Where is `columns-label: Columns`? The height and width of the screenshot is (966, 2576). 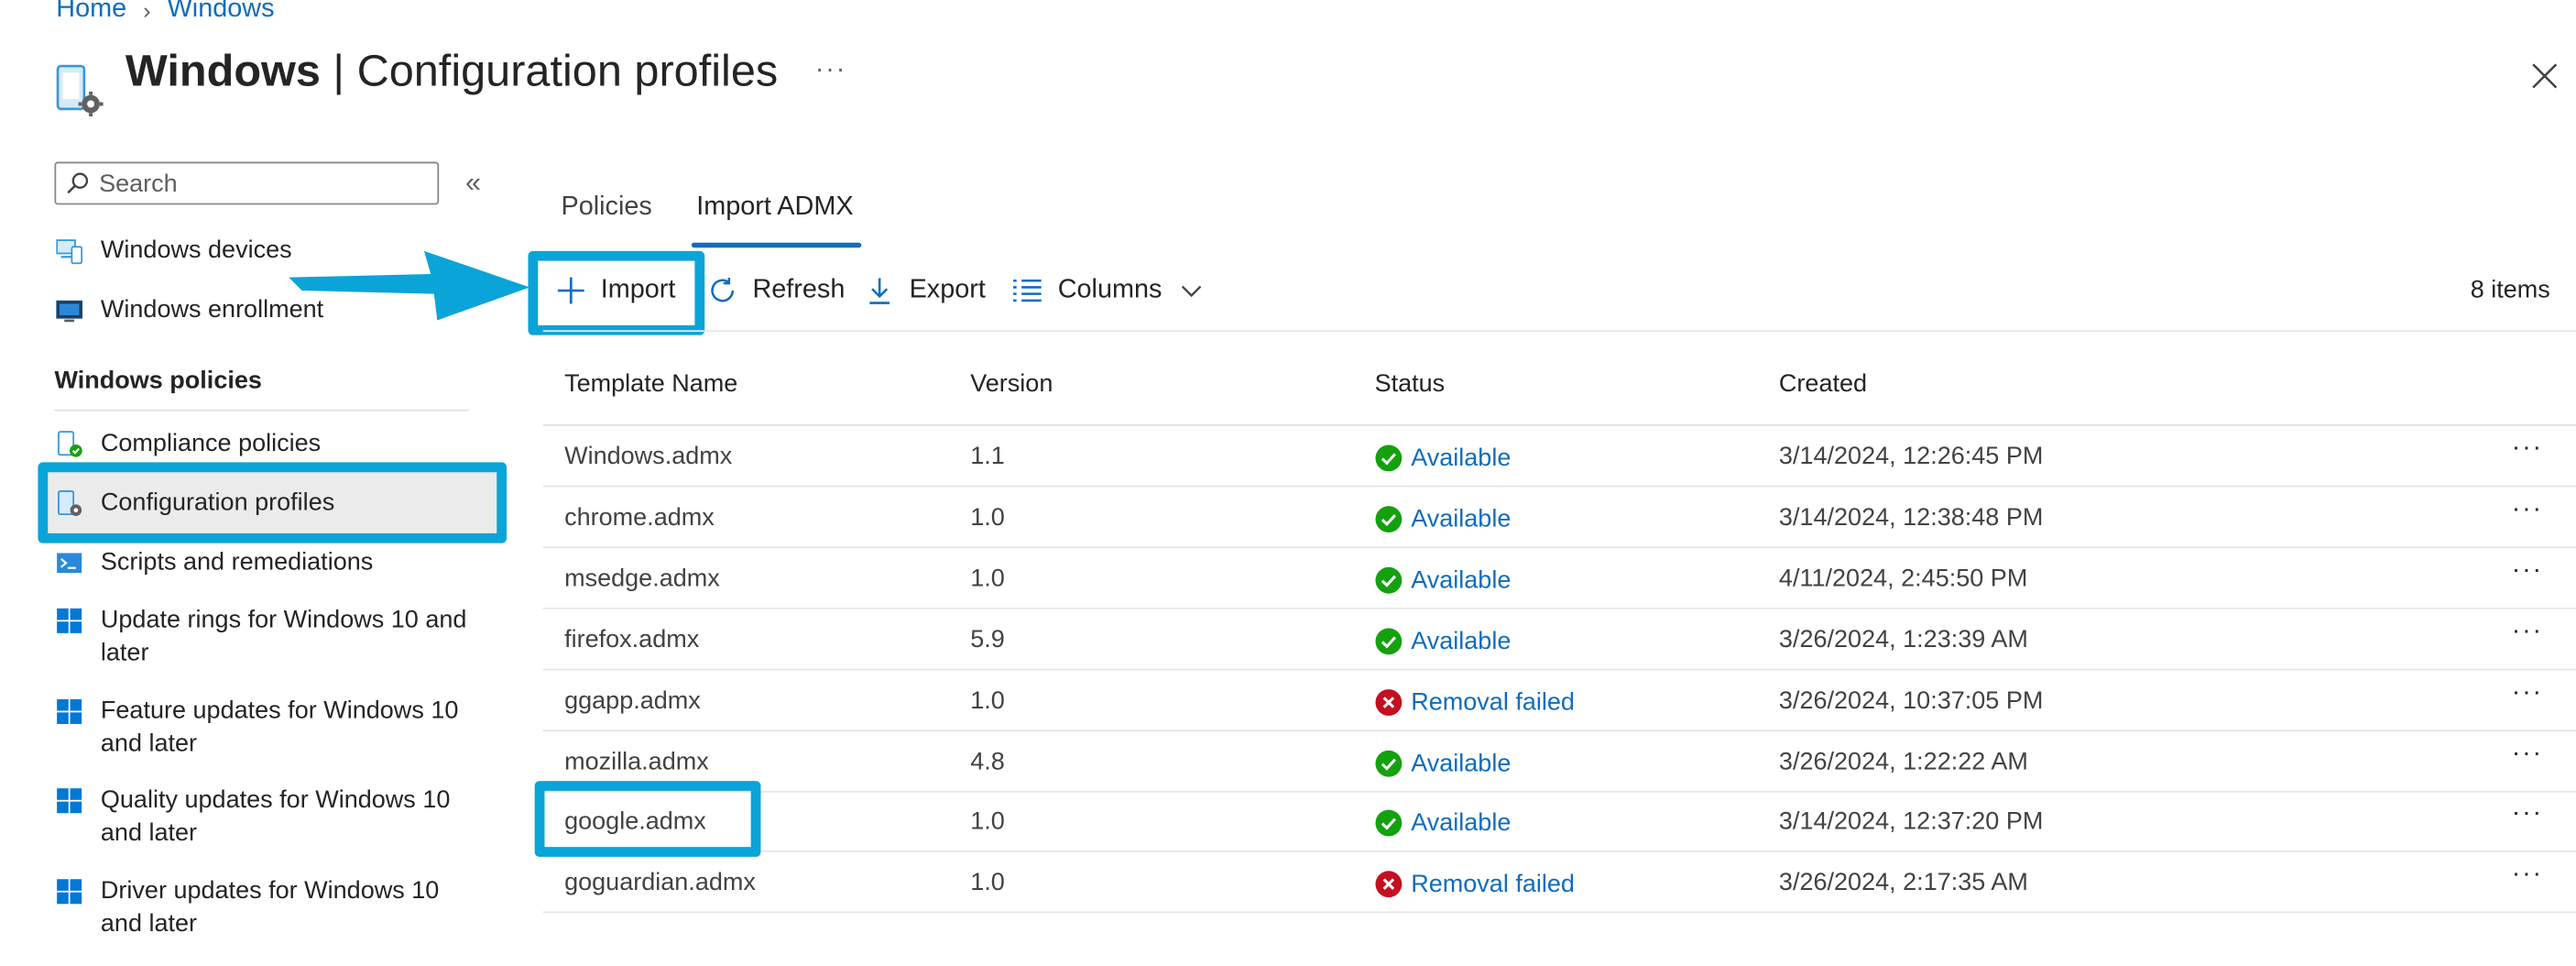
columns-label: Columns is located at coordinates (1110, 289).